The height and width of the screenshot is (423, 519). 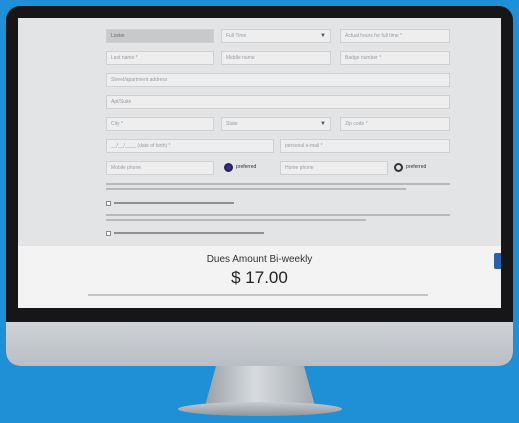 I want to click on employment-value: Full Time, so click(x=236, y=36).